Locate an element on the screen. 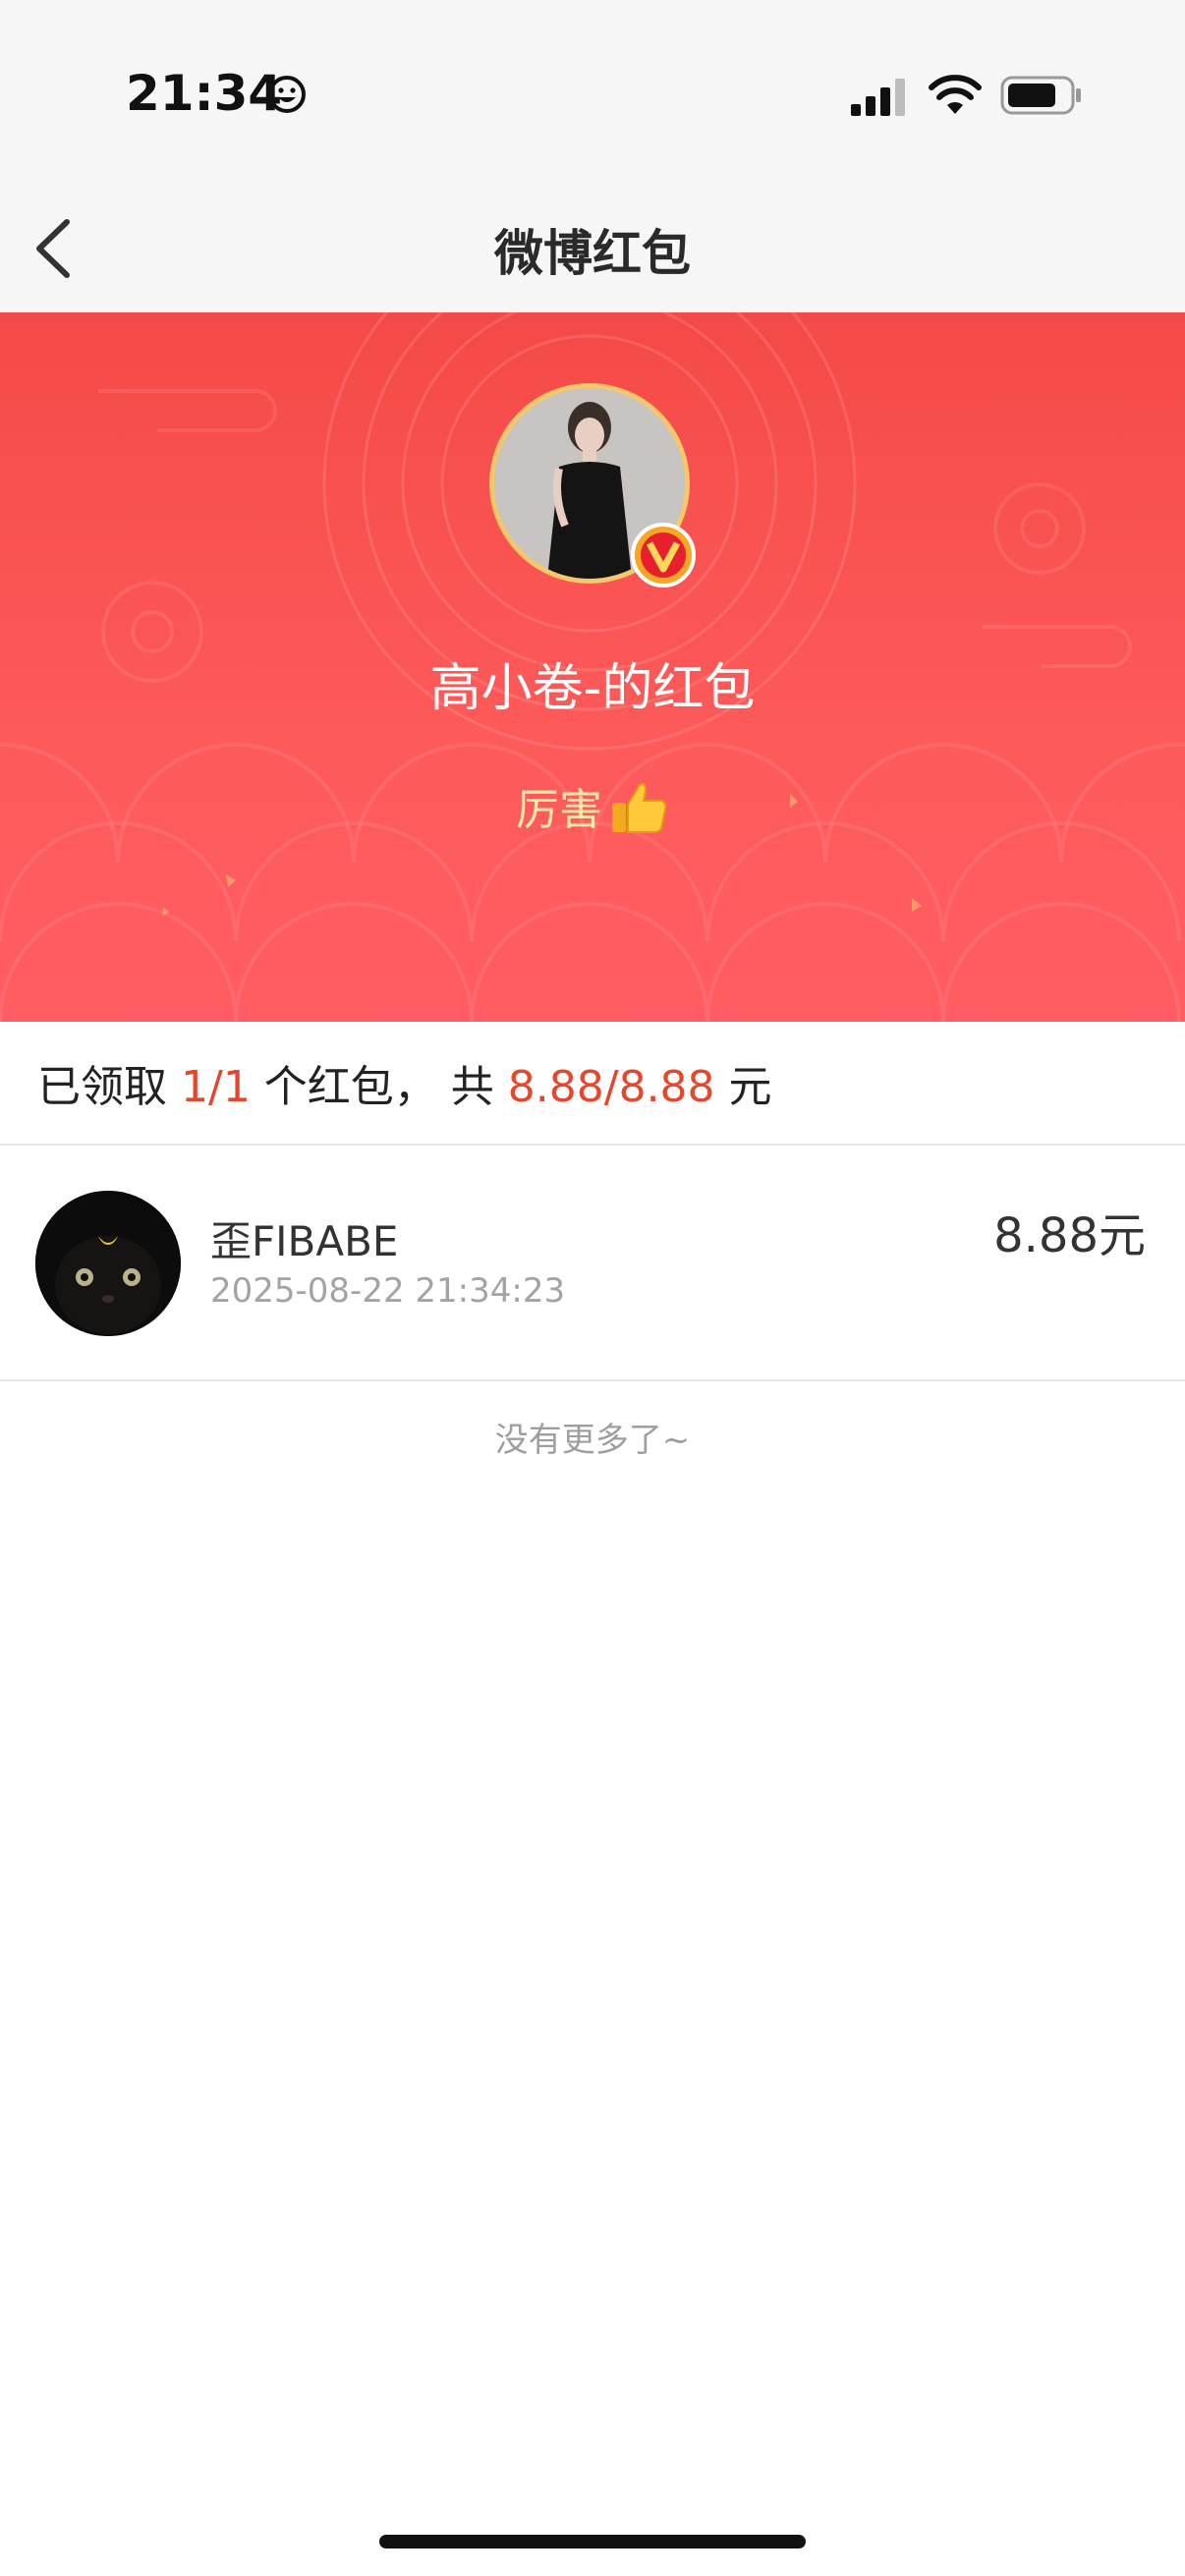  signal-icon is located at coordinates (878, 97).